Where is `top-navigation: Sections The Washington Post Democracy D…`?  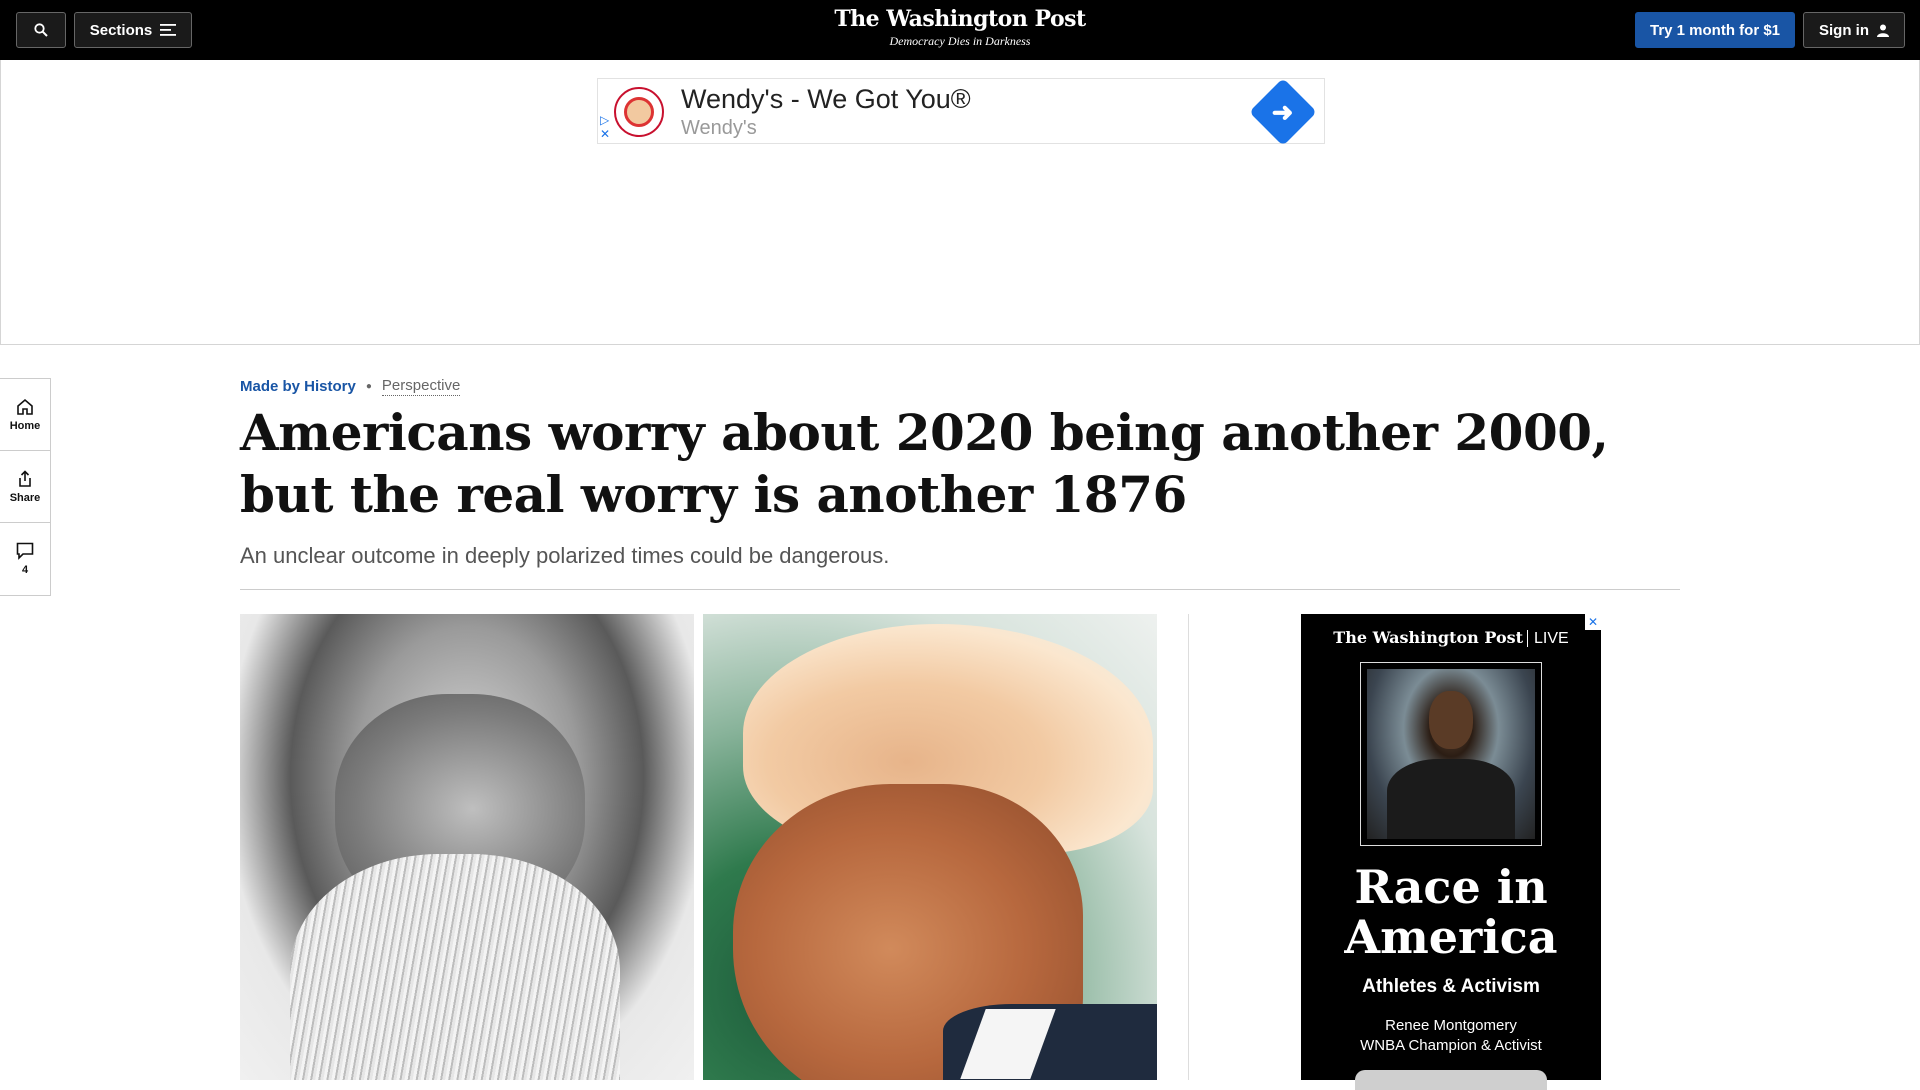
top-navigation: Sections The Washington Post Democracy D… is located at coordinates (960, 30).